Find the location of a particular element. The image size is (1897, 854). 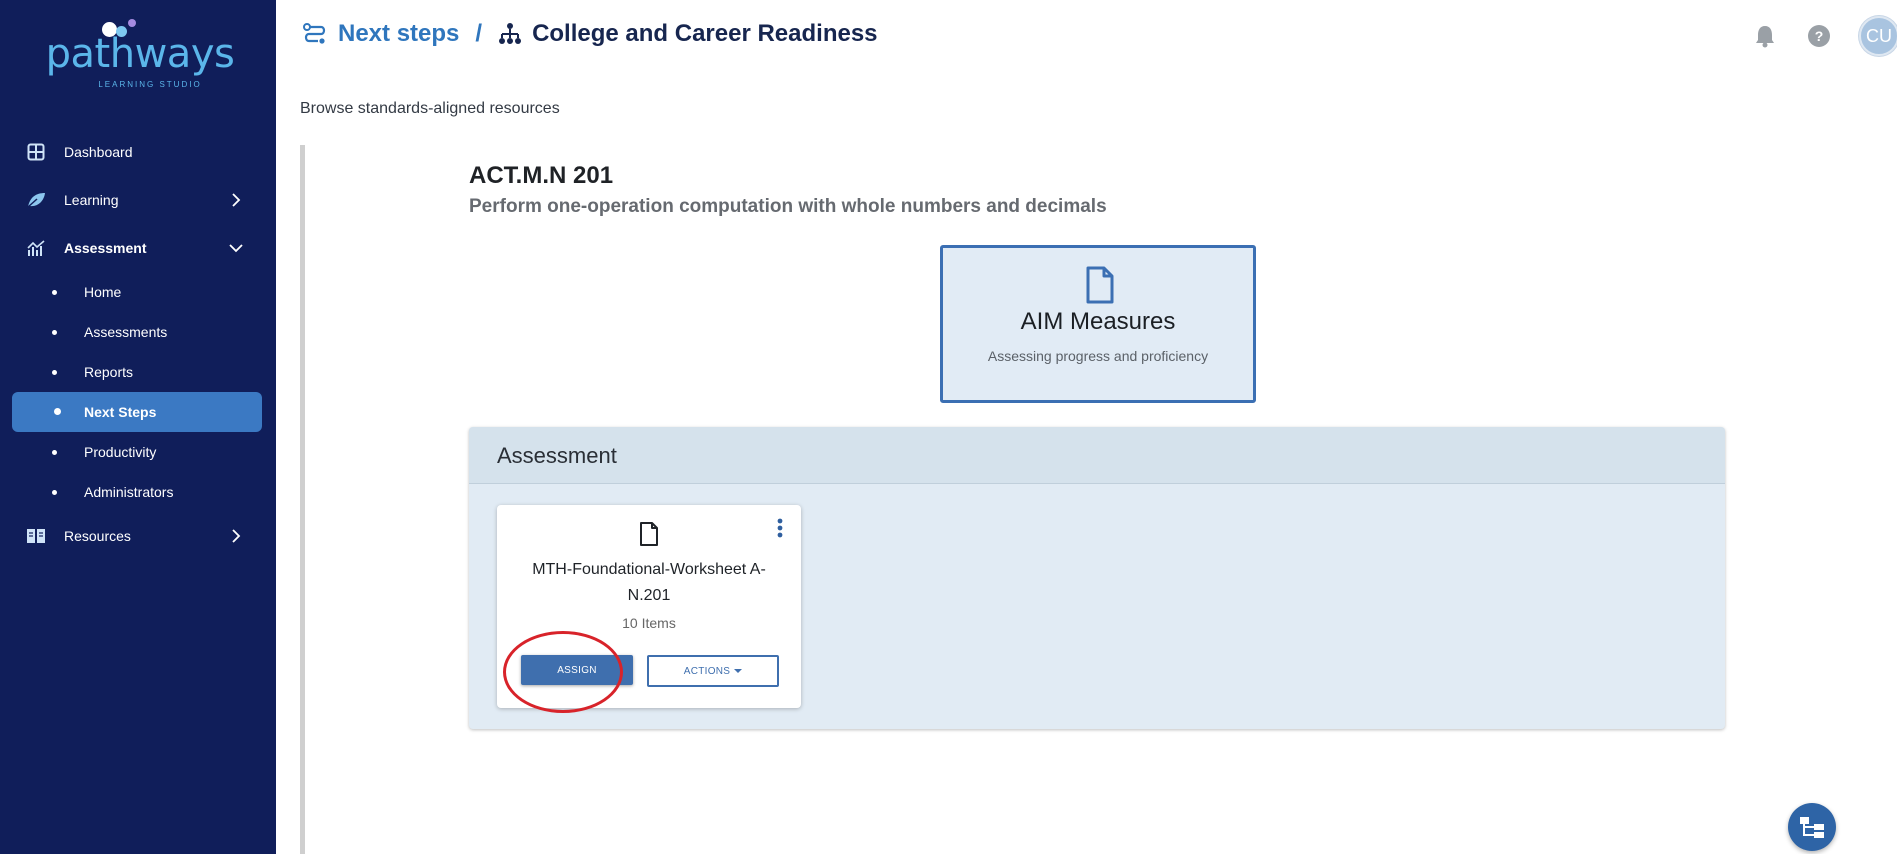

resource-item-count: 10 Items is located at coordinates (649, 623).